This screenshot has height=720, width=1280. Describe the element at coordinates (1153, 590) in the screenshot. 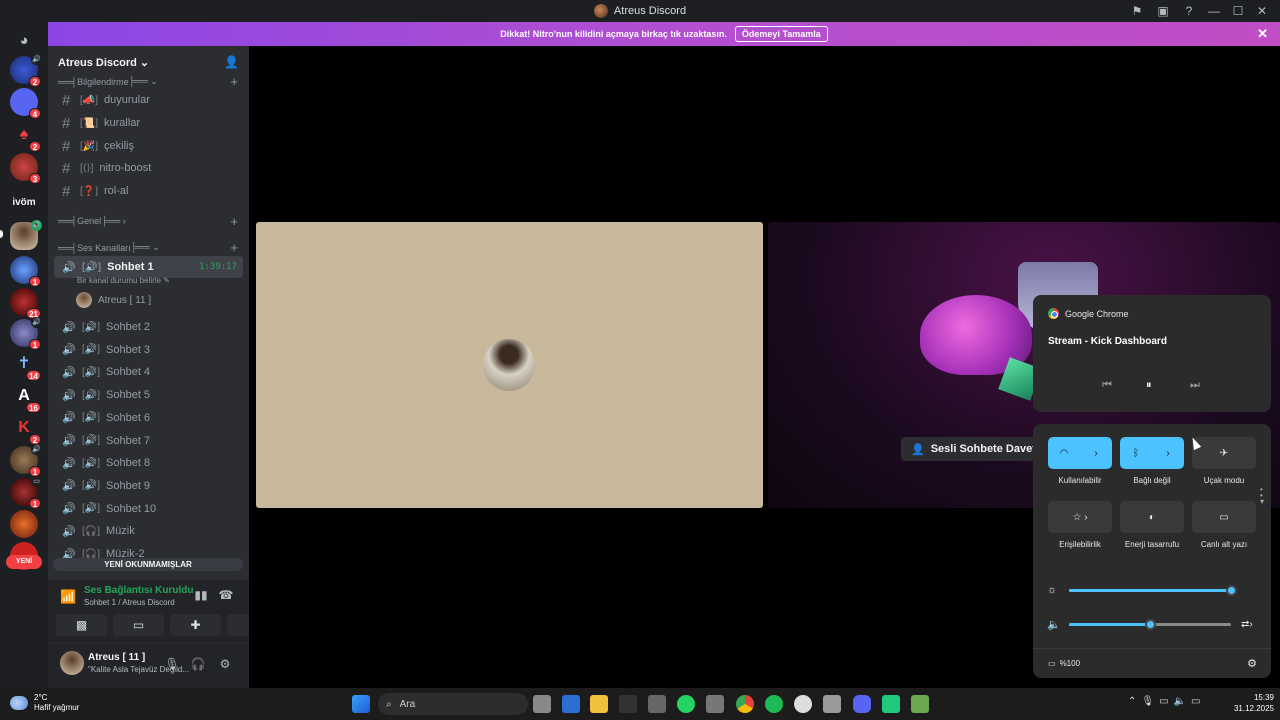

I see `brightness-slider` at that location.